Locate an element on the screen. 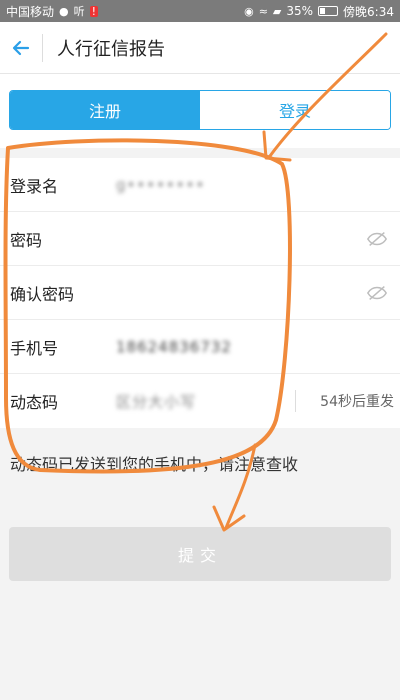  code-divider is located at coordinates (295, 401).